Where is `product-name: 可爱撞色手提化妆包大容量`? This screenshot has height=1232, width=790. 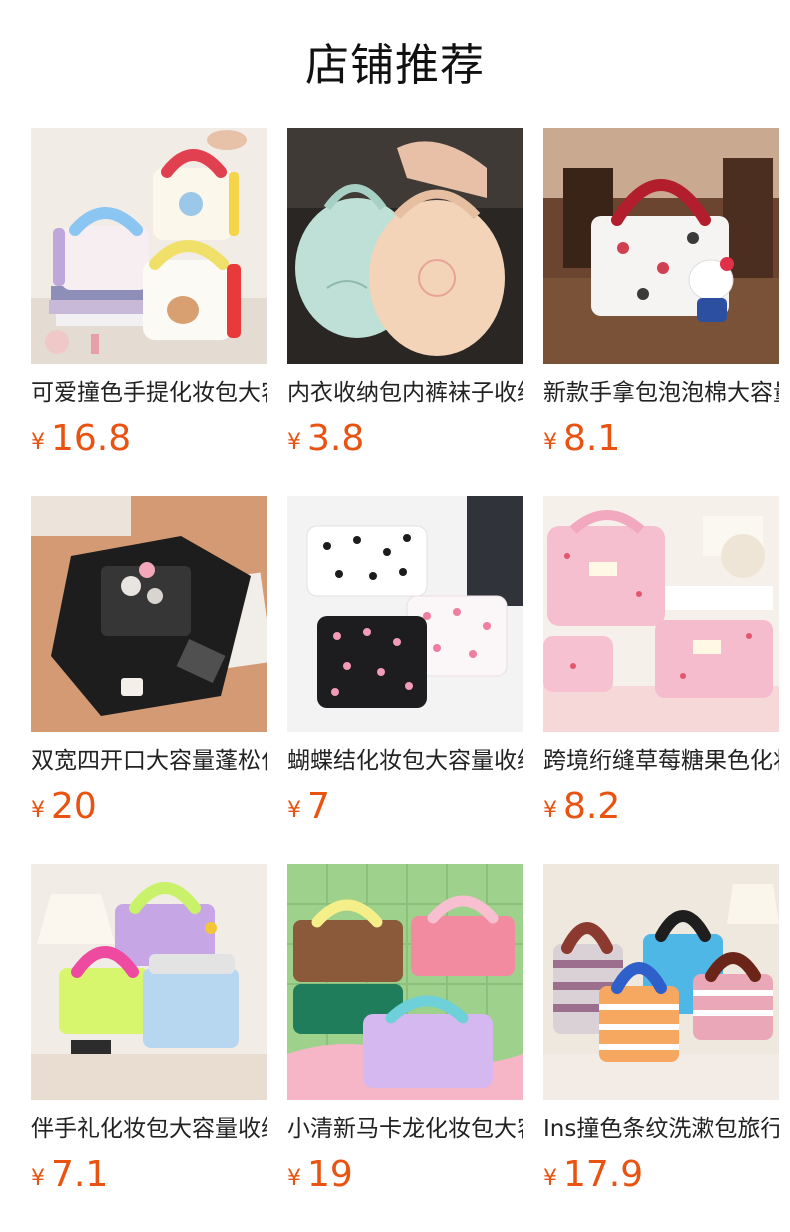
product-name: 可爱撞色手提化妆包大容量 is located at coordinates (149, 393).